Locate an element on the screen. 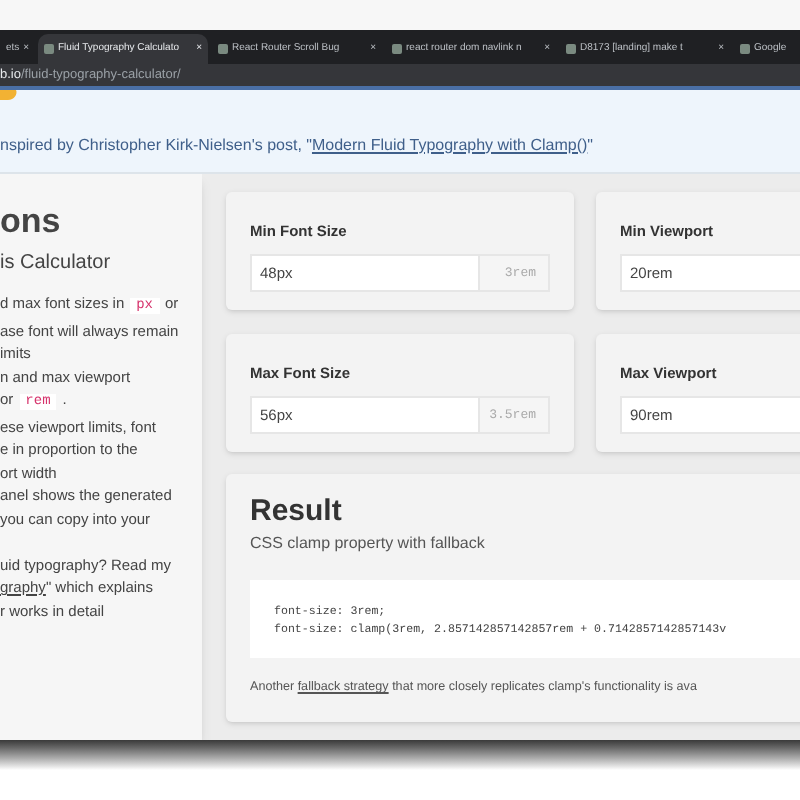 The width and height of the screenshot is (800, 800). intro-subtitle: is Calculator is located at coordinates (56, 264).